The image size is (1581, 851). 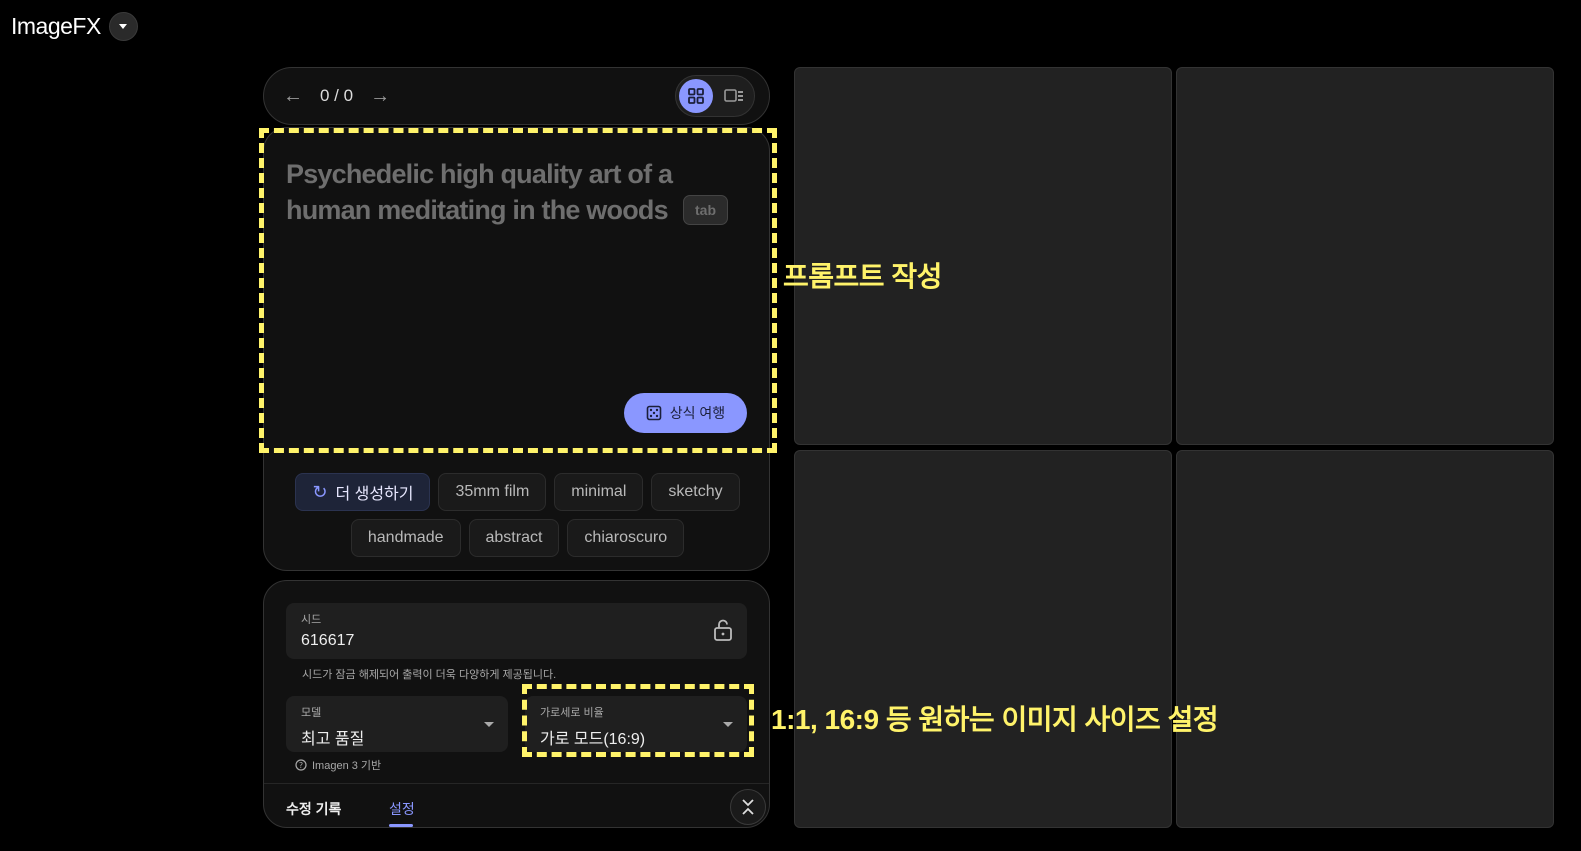 I want to click on ratio-annotation: 1:1, 16:9 등 원하는 이미지 사이즈 설정, so click(x=995, y=719).